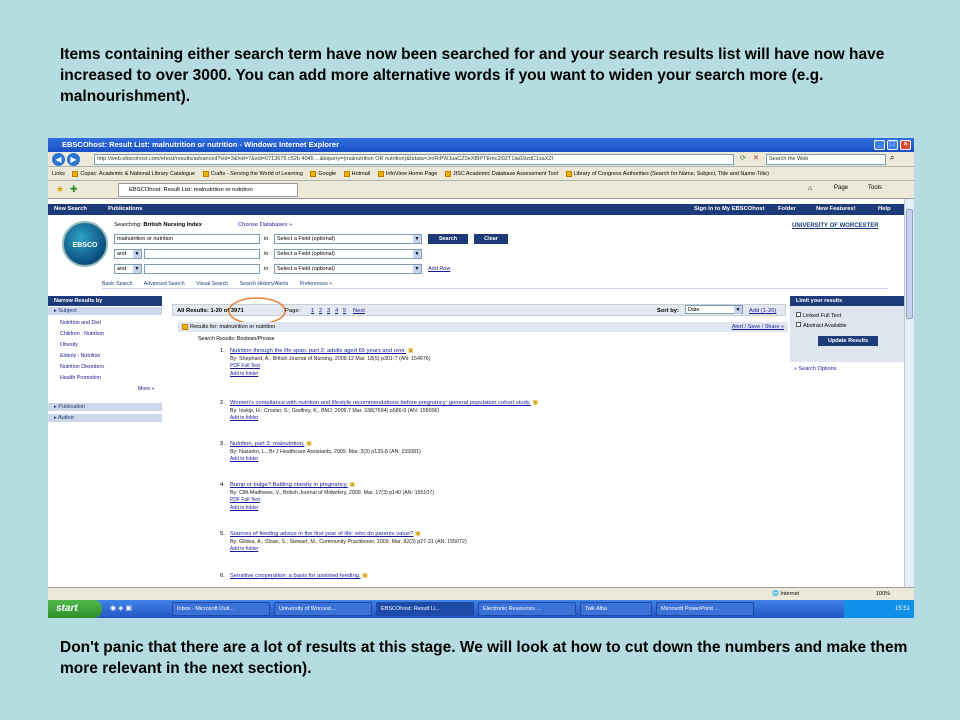  Describe the element at coordinates (729, 209) in the screenshot. I see `sign-in-link: Sign In to My EBSCOhost` at that location.